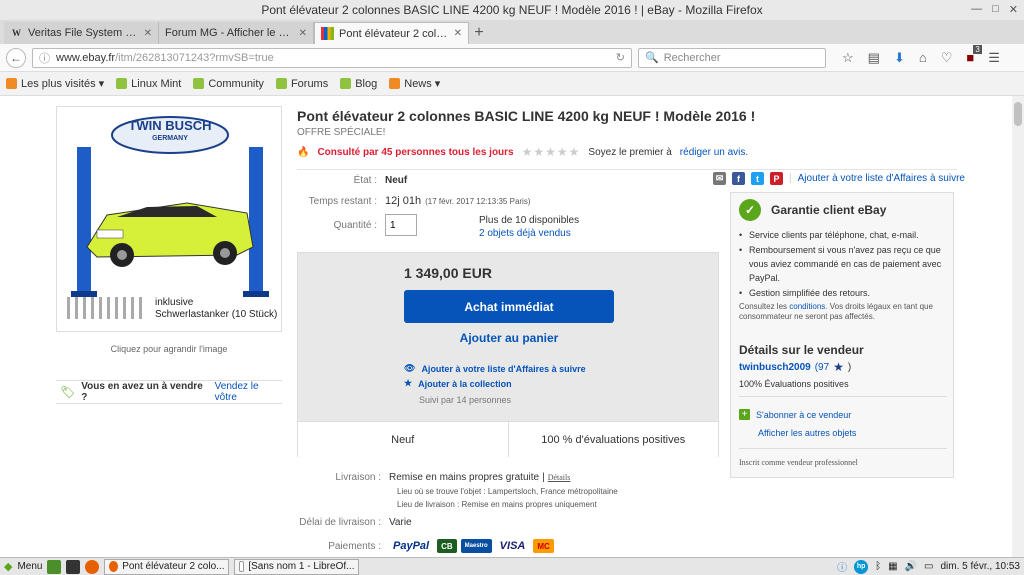  I want to click on condition-new: Neuf, so click(403, 439).